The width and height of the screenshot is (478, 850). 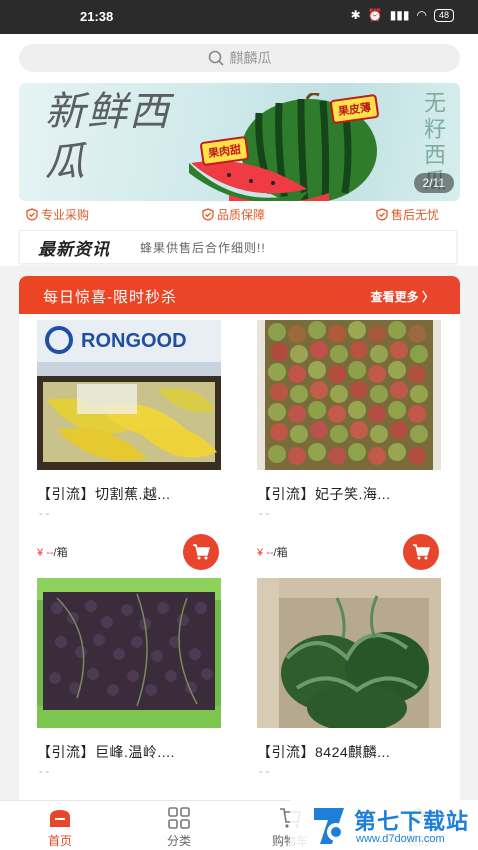 I want to click on battery-icon: 48, so click(x=443, y=15).